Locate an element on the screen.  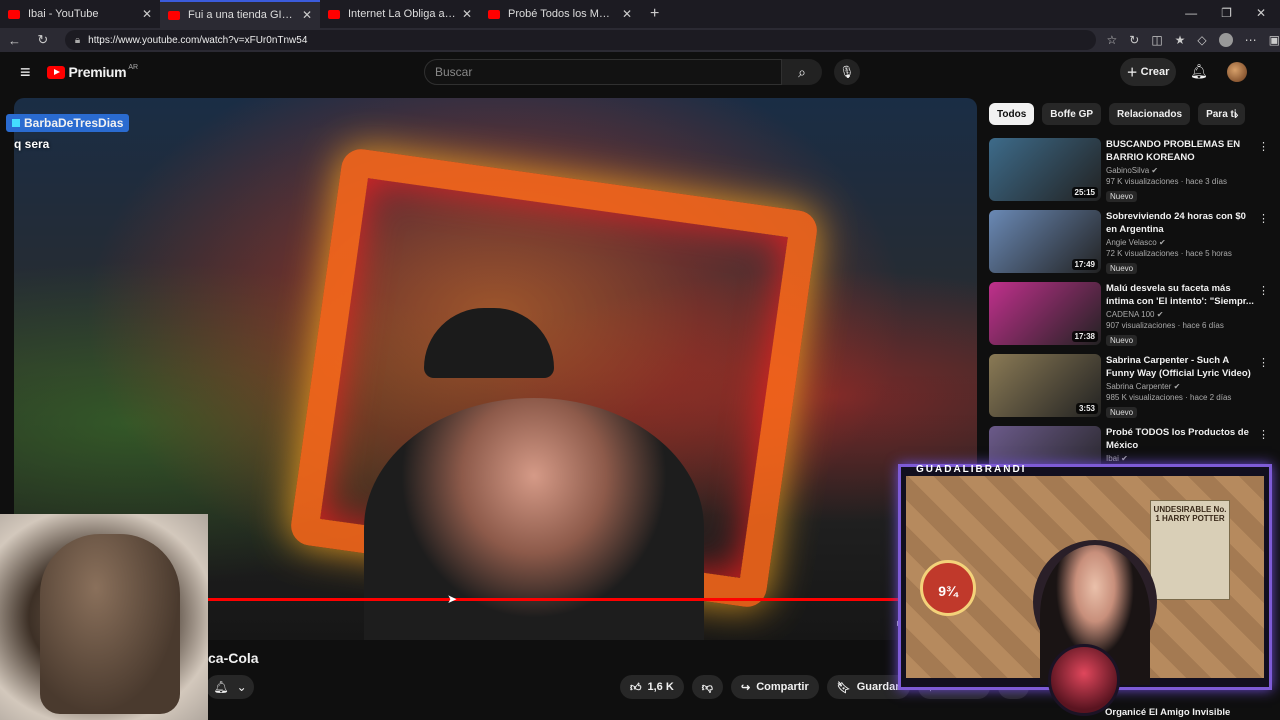
video-duration: 17:49 is located at coordinates (1084, 264).